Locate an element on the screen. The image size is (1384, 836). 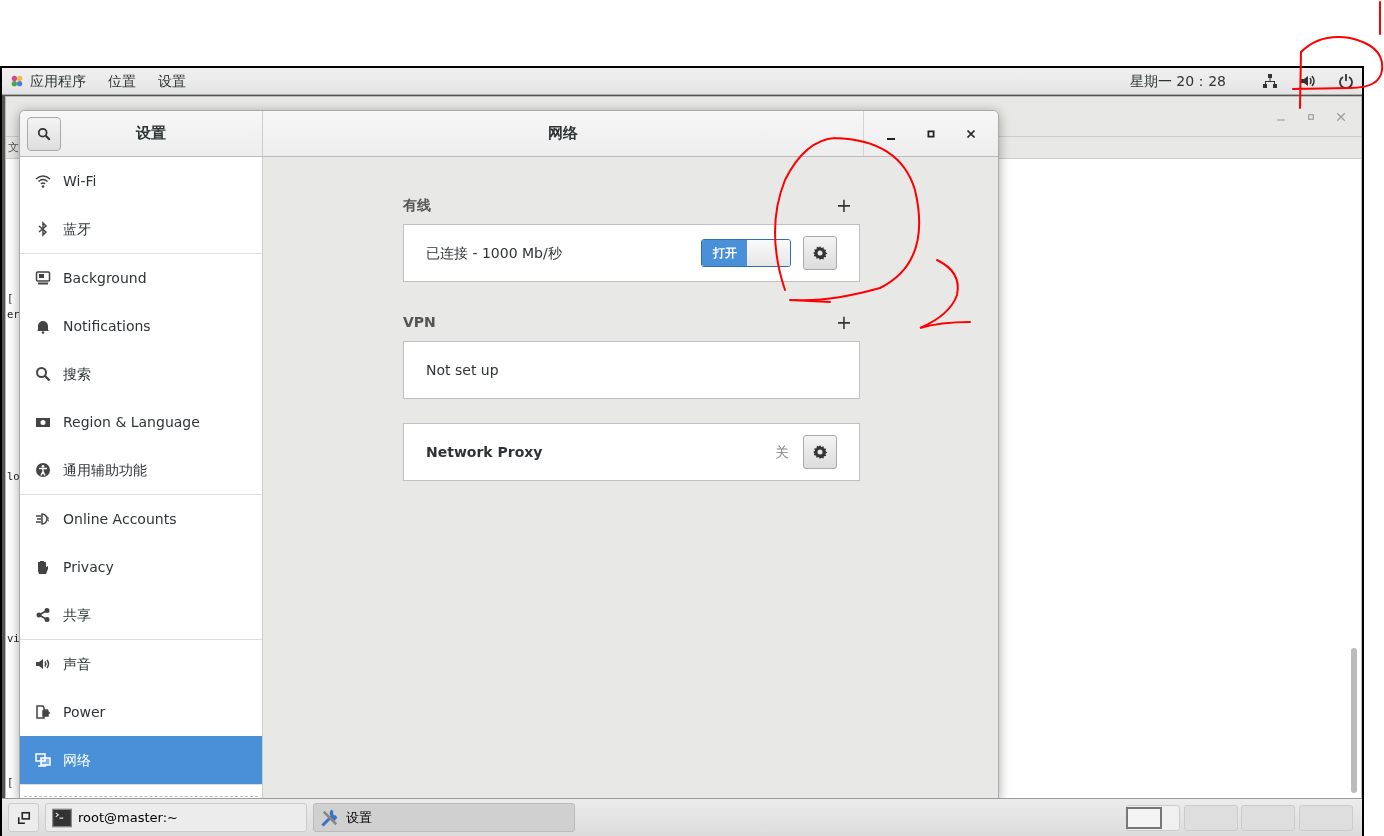
computers-icon is located at coordinates (43, 760).